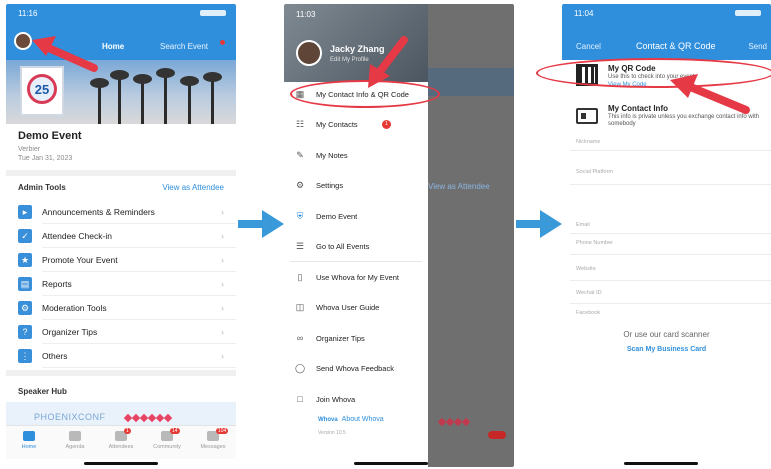 The image size is (771, 469). I want to click on nav-label: Home, so click(29, 447).